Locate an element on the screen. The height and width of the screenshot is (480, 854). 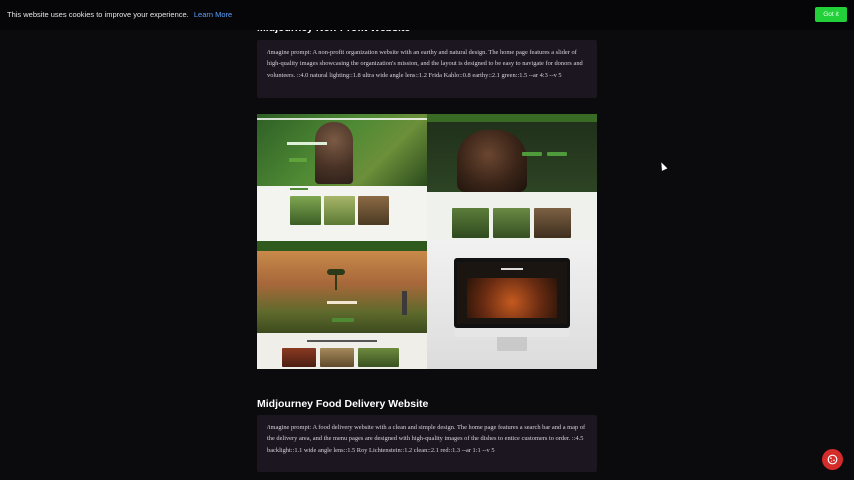
cookie-settings-icon is located at coordinates (832, 459).